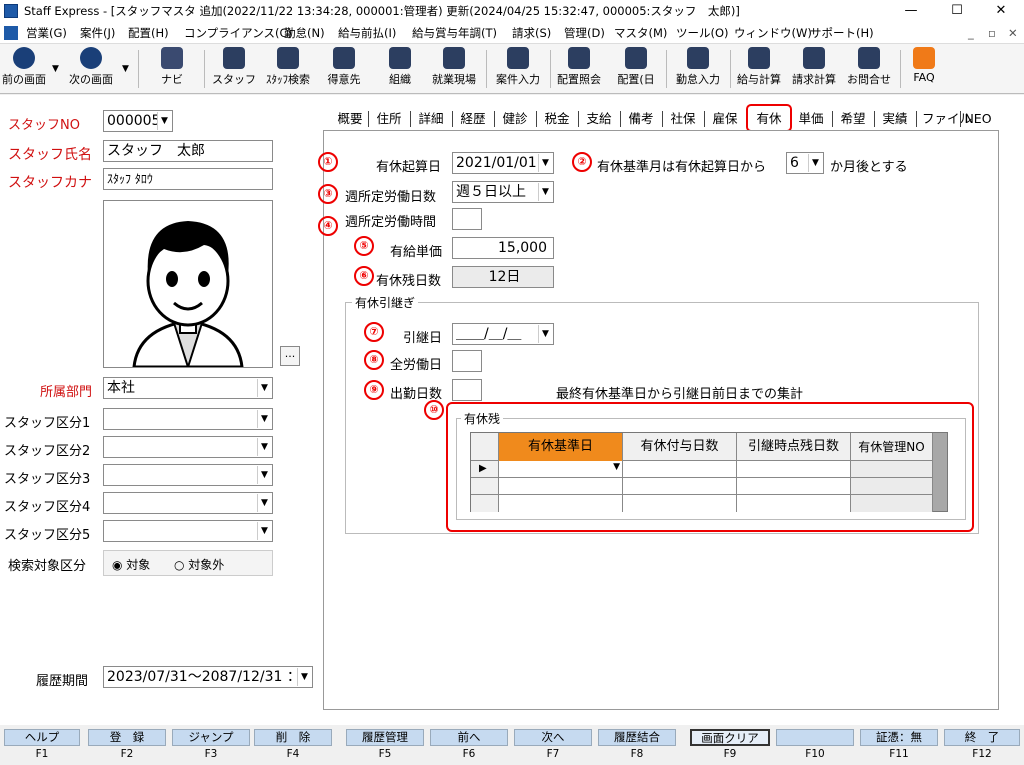  Describe the element at coordinates (24, 69) in the screenshot. I see `prev-screen-button: 前の画面` at that location.